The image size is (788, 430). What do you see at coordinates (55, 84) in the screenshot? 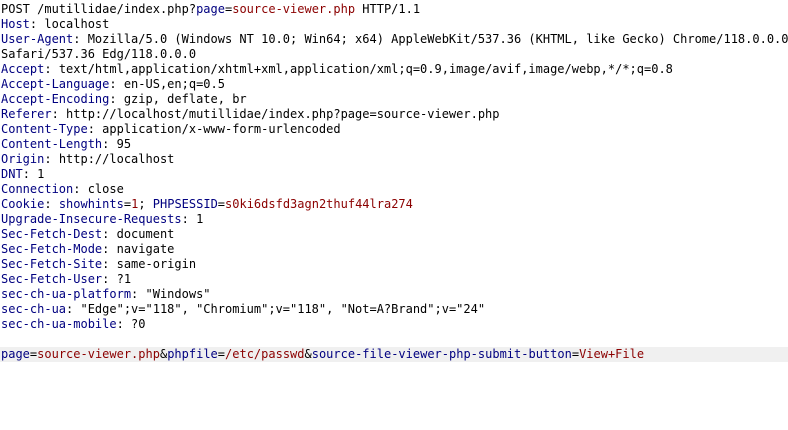
I see `header-name: Accept-Language` at bounding box center [55, 84].